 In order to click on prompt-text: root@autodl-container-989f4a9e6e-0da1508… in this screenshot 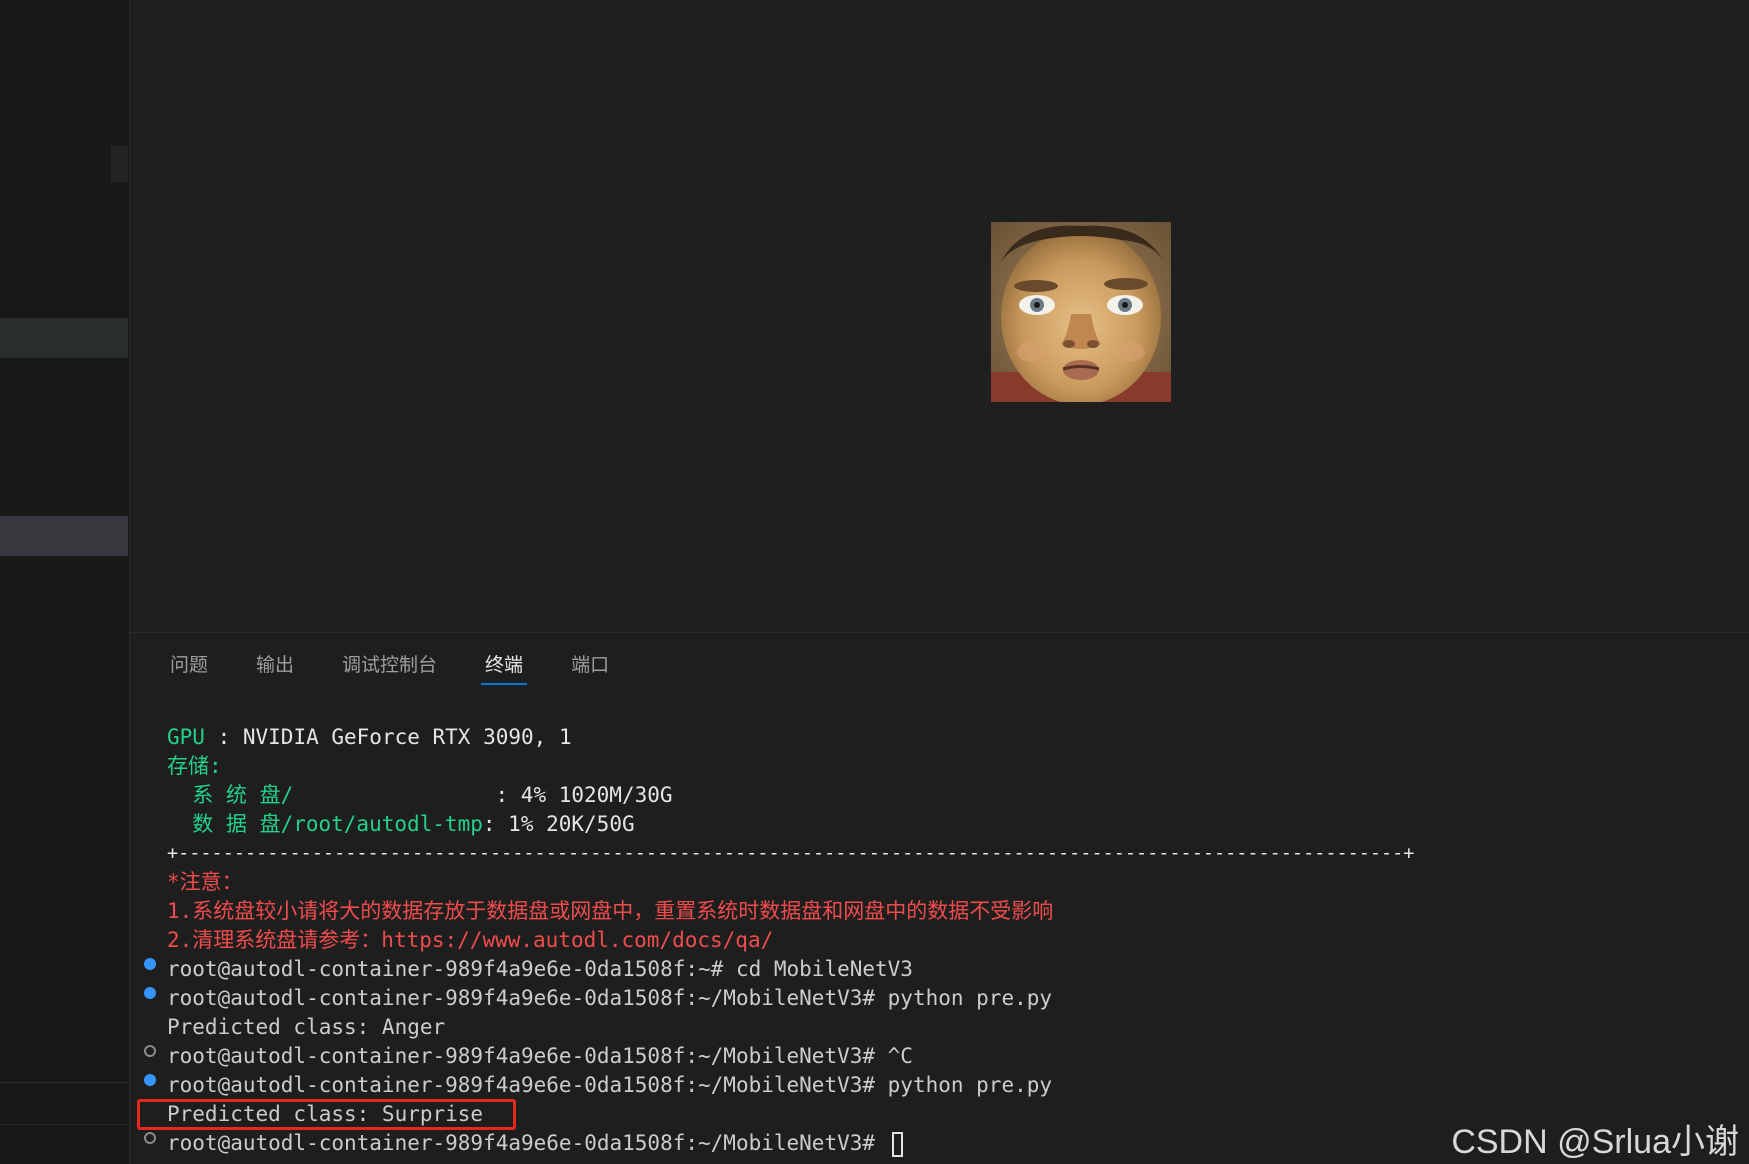, I will do `click(527, 1143)`.